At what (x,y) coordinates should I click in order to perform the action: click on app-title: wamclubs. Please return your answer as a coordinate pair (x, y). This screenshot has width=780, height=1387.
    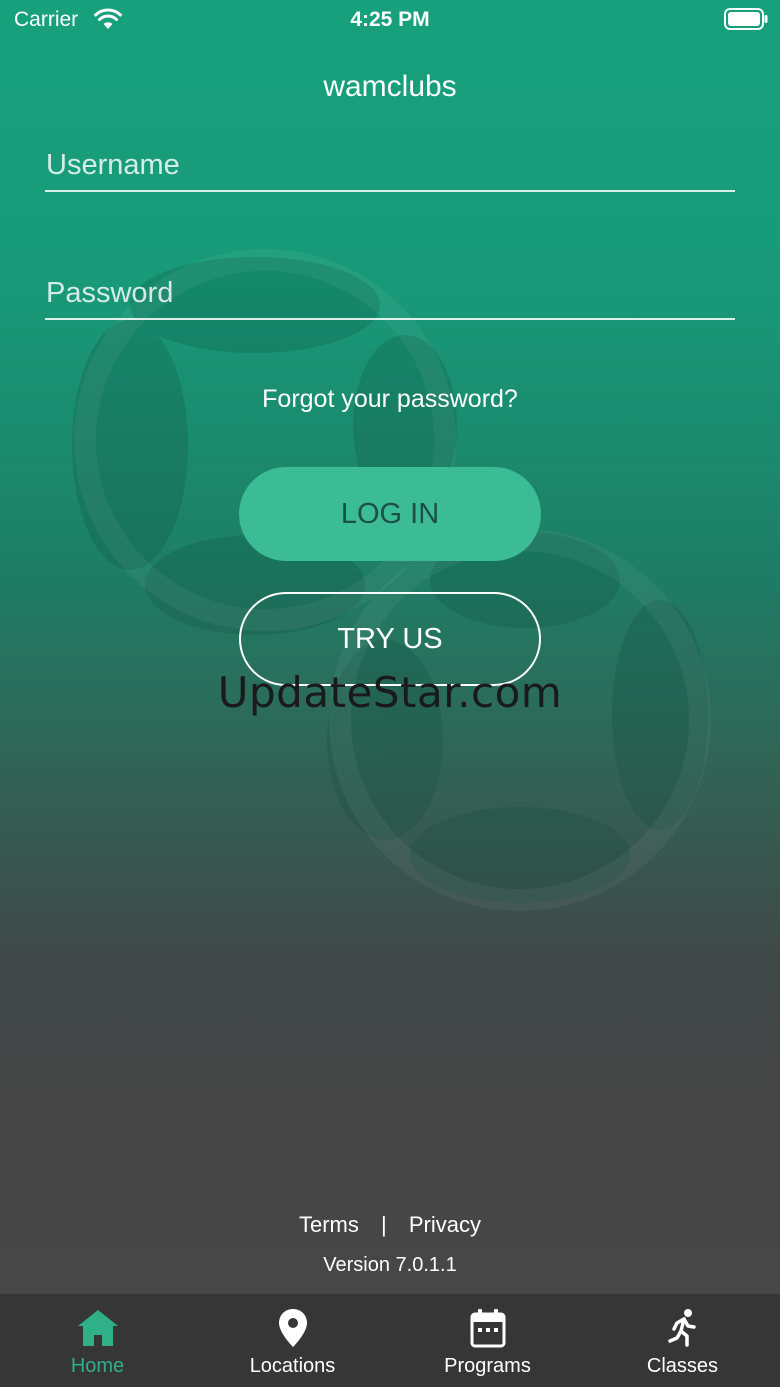
    Looking at the image, I should click on (390, 86).